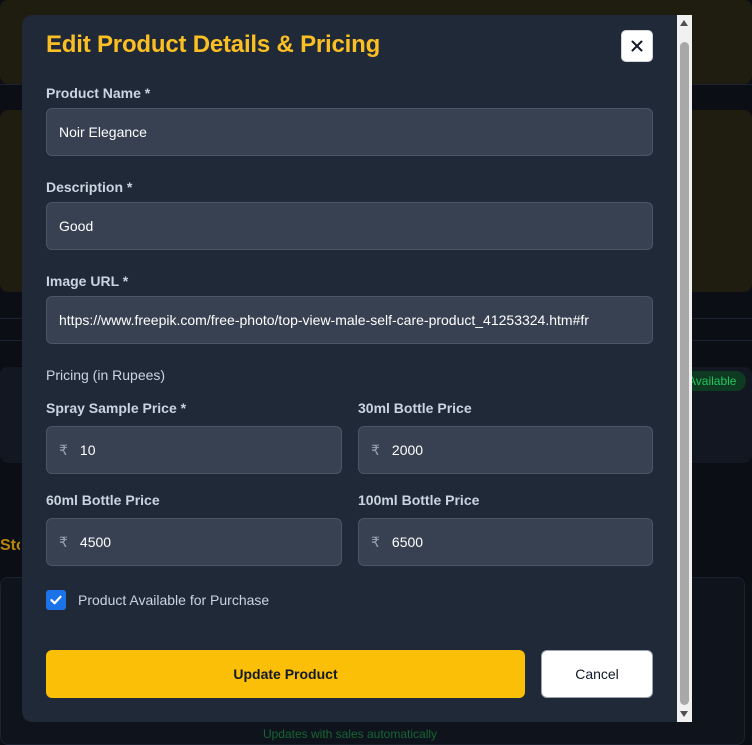  I want to click on modal-scrollbar, so click(684, 368).